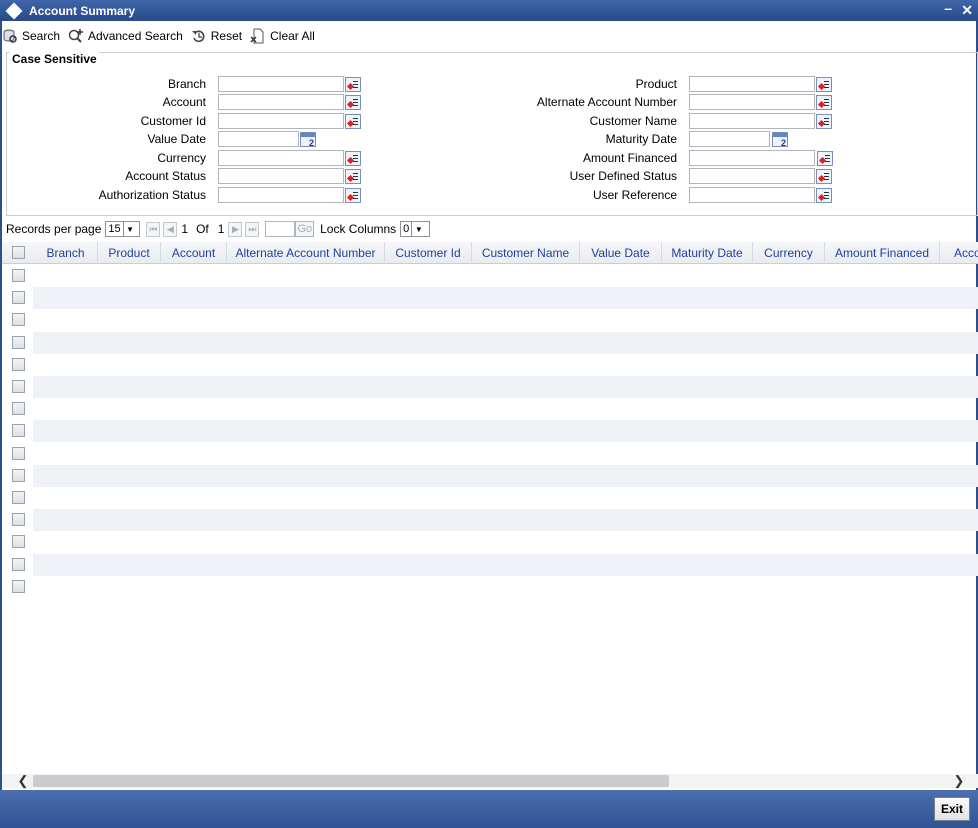  What do you see at coordinates (226, 36) in the screenshot?
I see `reset-label: Reset` at bounding box center [226, 36].